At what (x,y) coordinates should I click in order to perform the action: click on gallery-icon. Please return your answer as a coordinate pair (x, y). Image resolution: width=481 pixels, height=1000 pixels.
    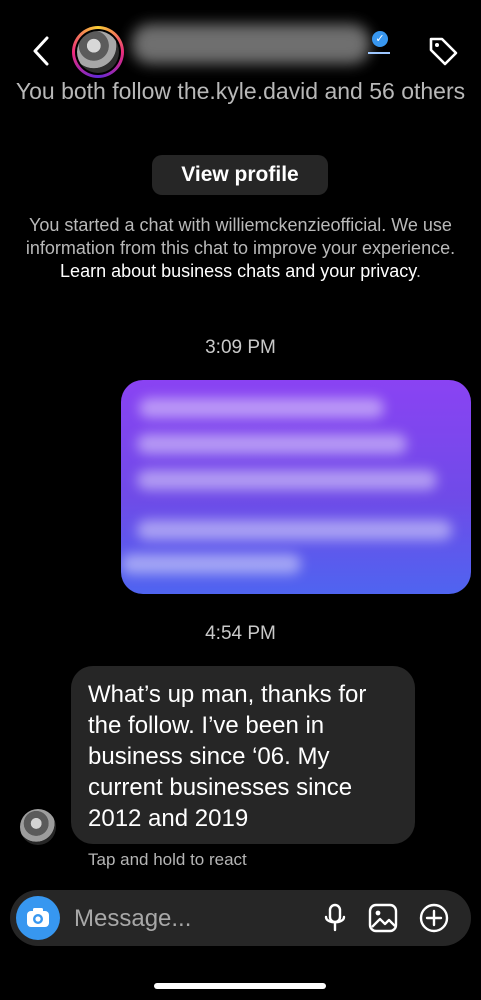
    Looking at the image, I should click on (383, 918).